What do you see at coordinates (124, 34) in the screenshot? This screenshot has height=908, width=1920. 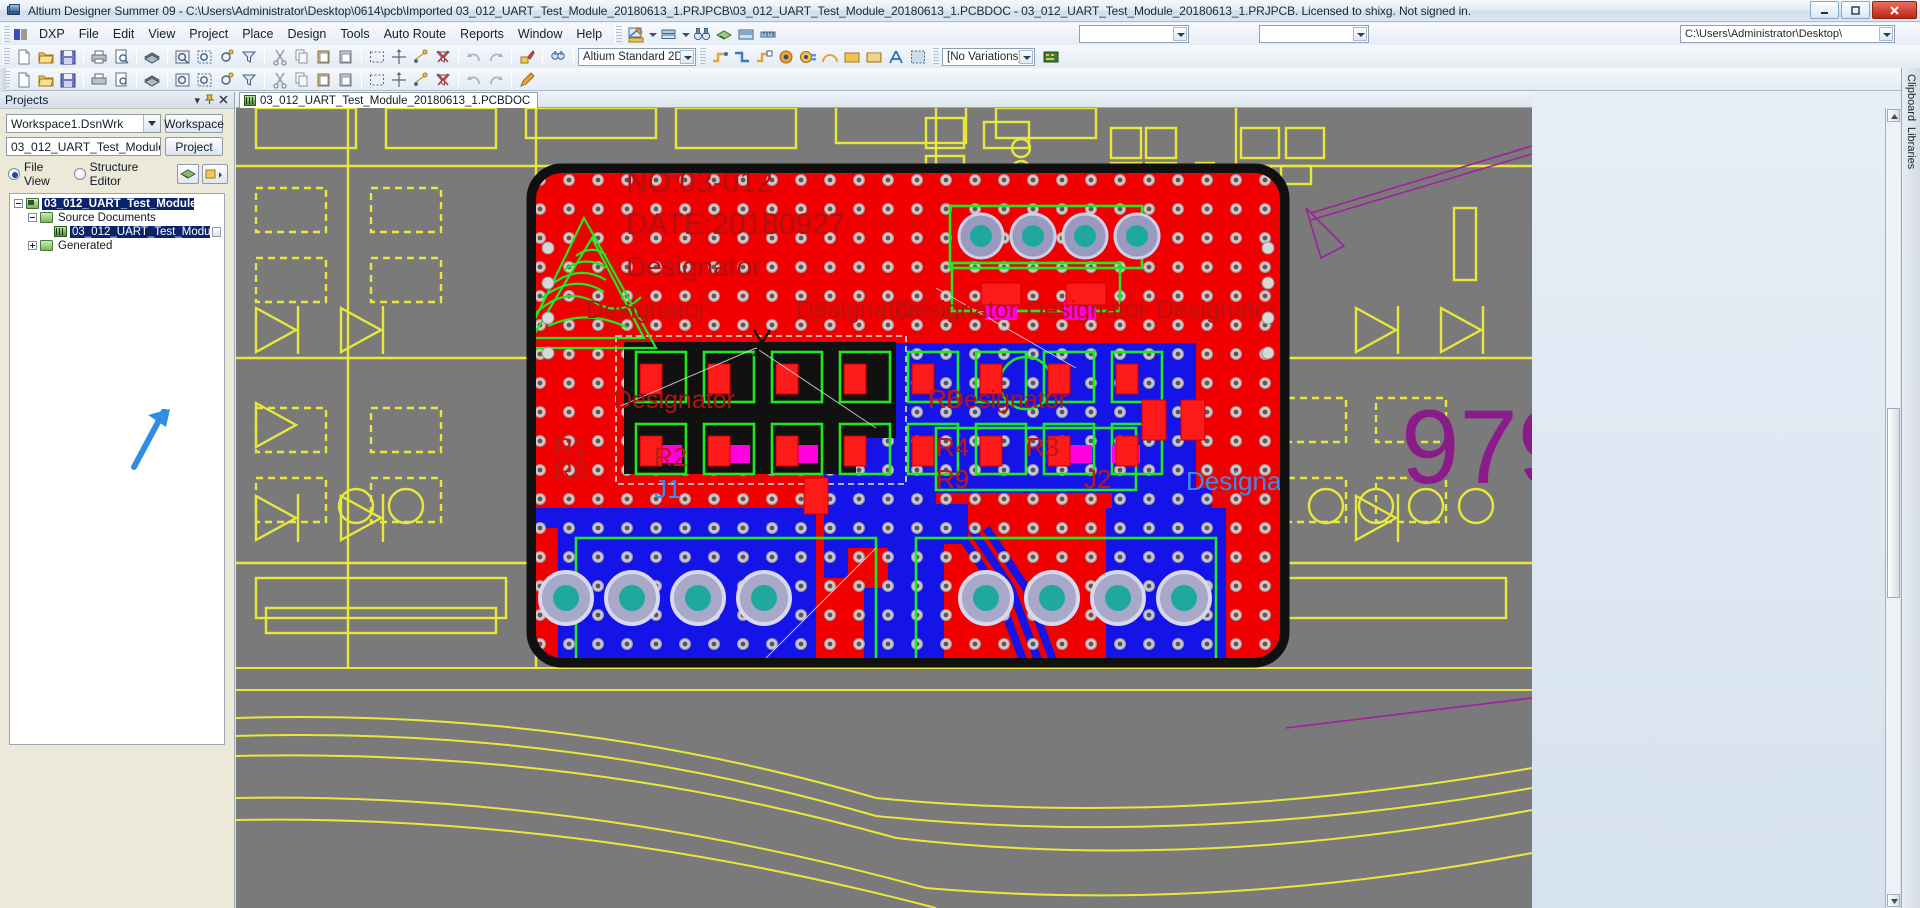 I see `menu-edit: Edit` at bounding box center [124, 34].